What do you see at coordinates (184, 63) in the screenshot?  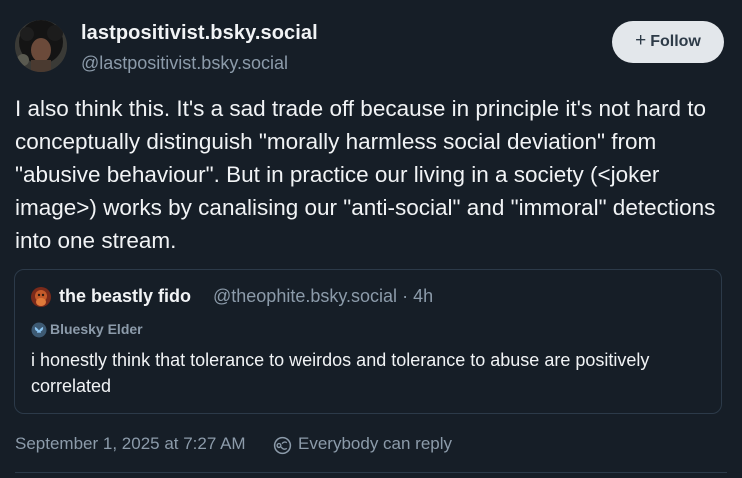 I see `author-handle: @lastpositivist.bsky.social` at bounding box center [184, 63].